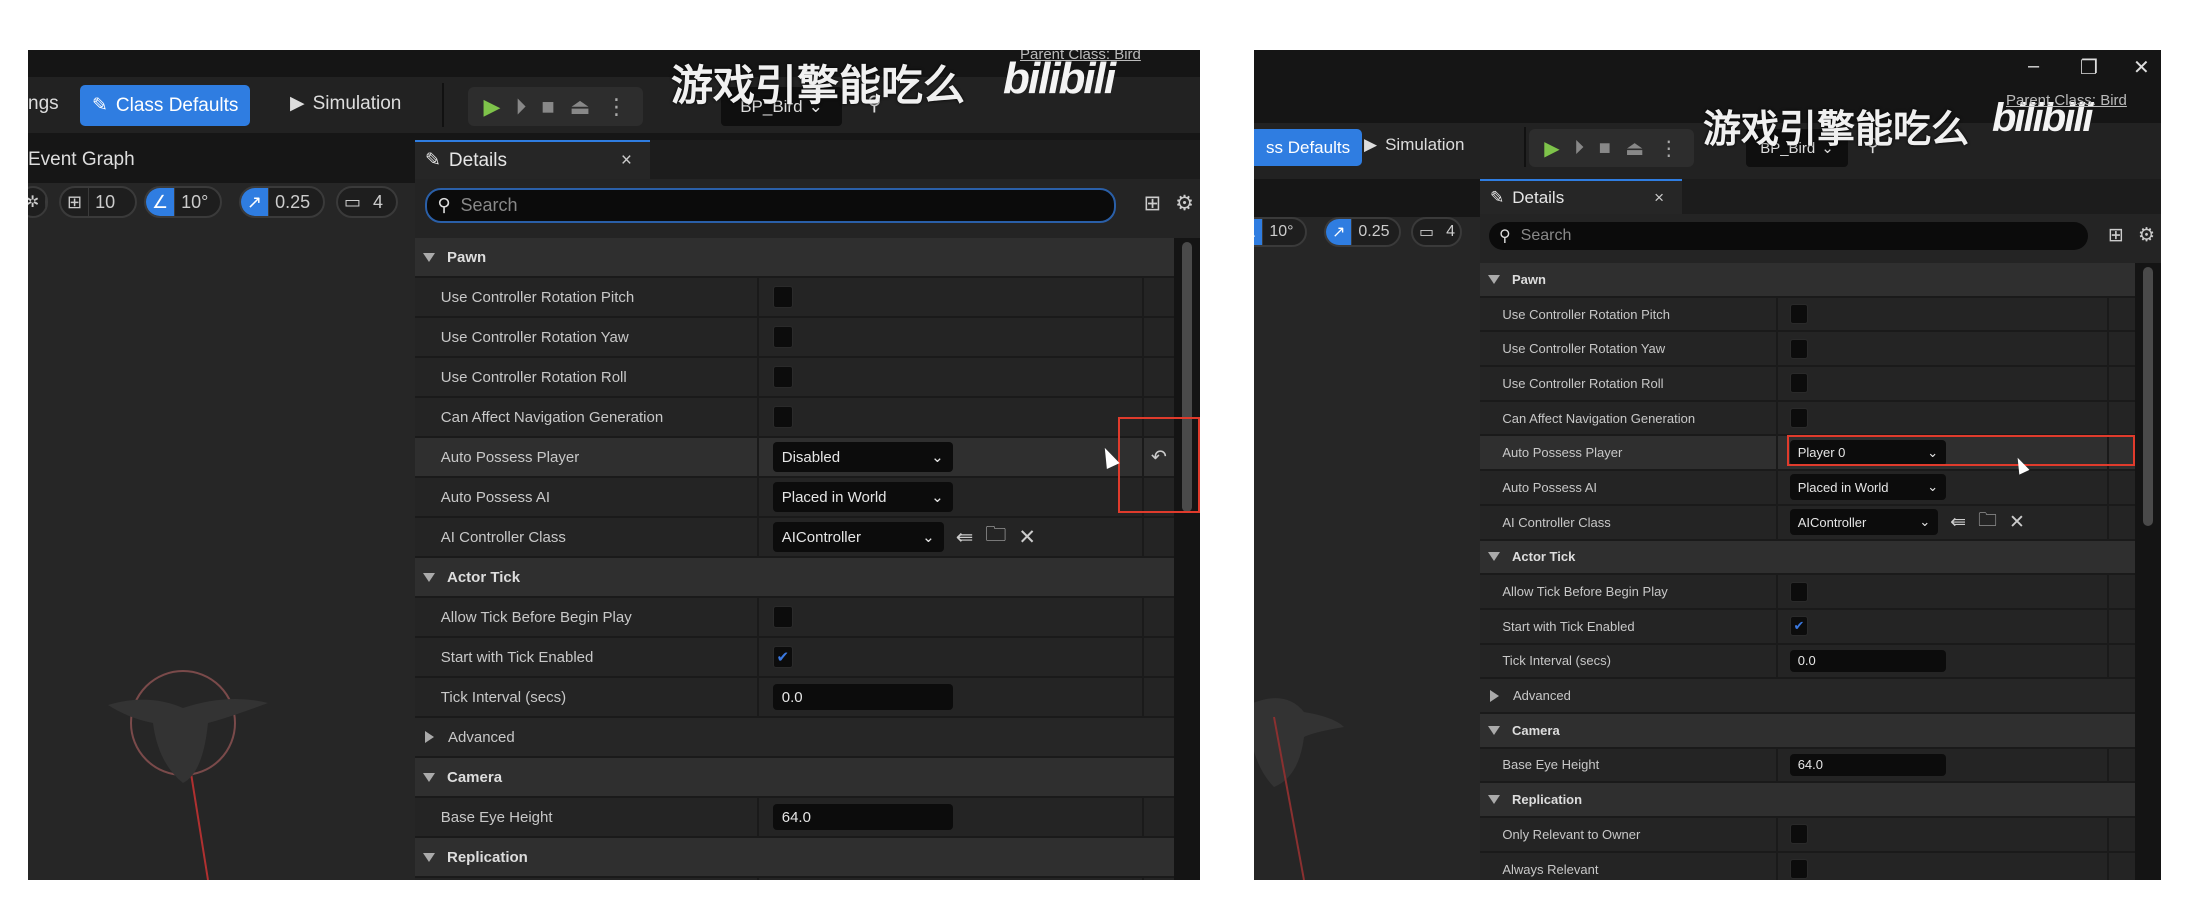 The image size is (2192, 922). What do you see at coordinates (794, 879) in the screenshot?
I see `property-row` at bounding box center [794, 879].